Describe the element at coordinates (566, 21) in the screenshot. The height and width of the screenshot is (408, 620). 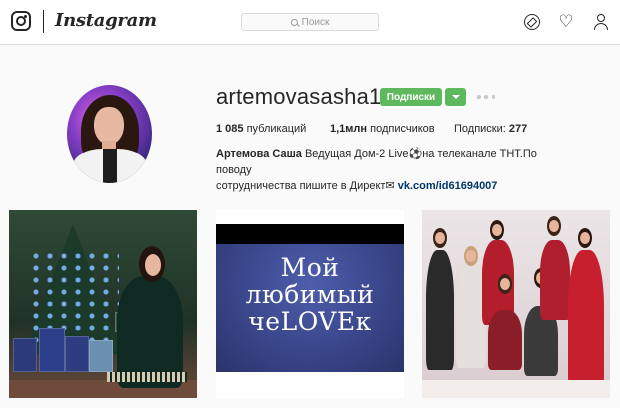
I see `heart-icon: ♡` at that location.